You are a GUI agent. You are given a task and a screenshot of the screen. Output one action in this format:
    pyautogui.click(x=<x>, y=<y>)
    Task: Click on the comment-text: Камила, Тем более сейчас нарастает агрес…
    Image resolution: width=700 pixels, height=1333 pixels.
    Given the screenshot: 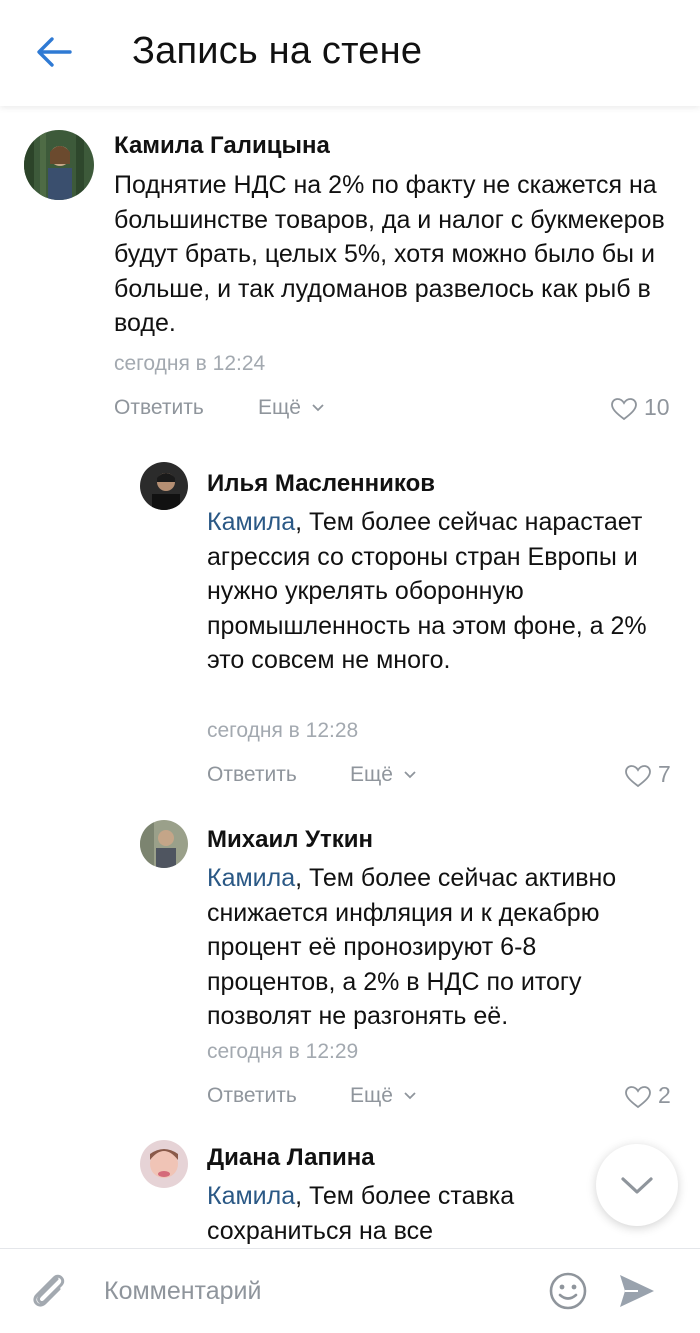 What is the action you would take?
    pyautogui.click(x=427, y=591)
    